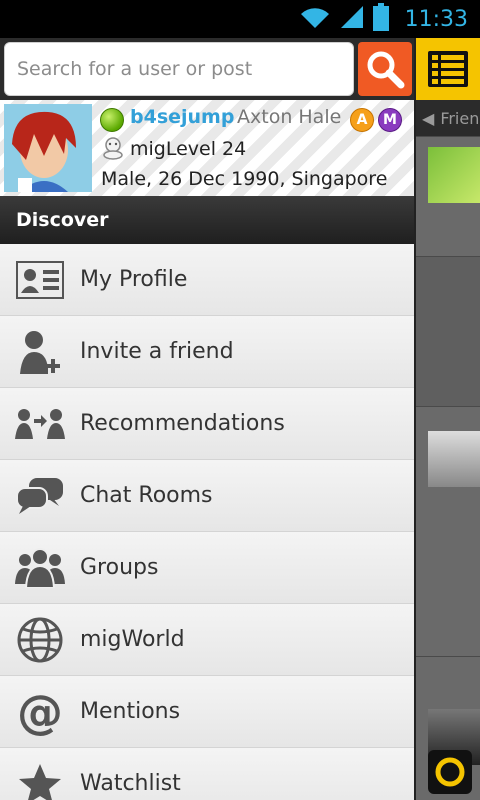  I want to click on search-button, so click(385, 69).